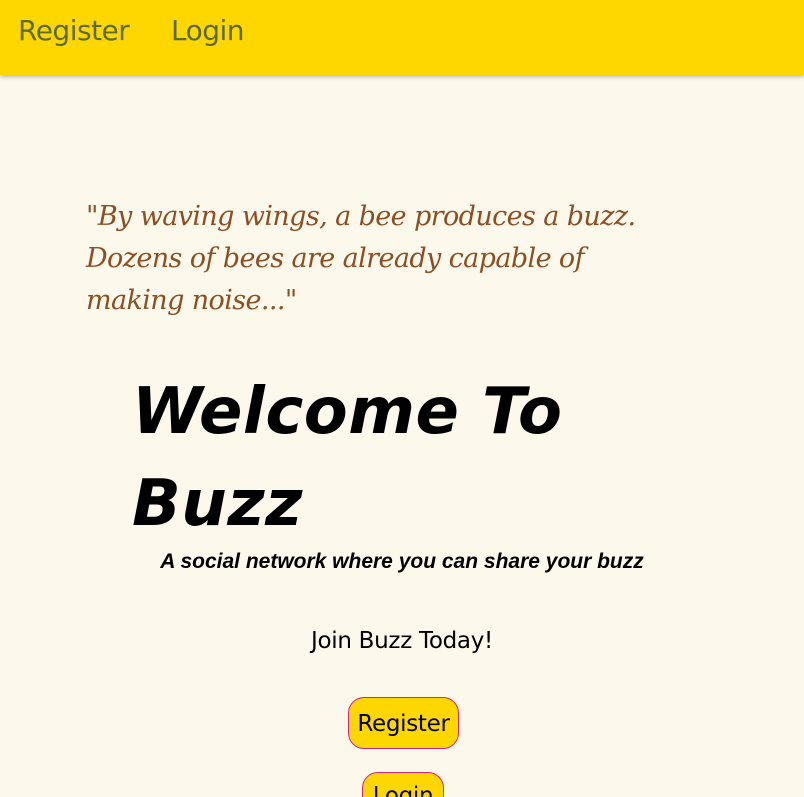  Describe the element at coordinates (208, 30) in the screenshot. I see `nav-login-link: Login` at that location.